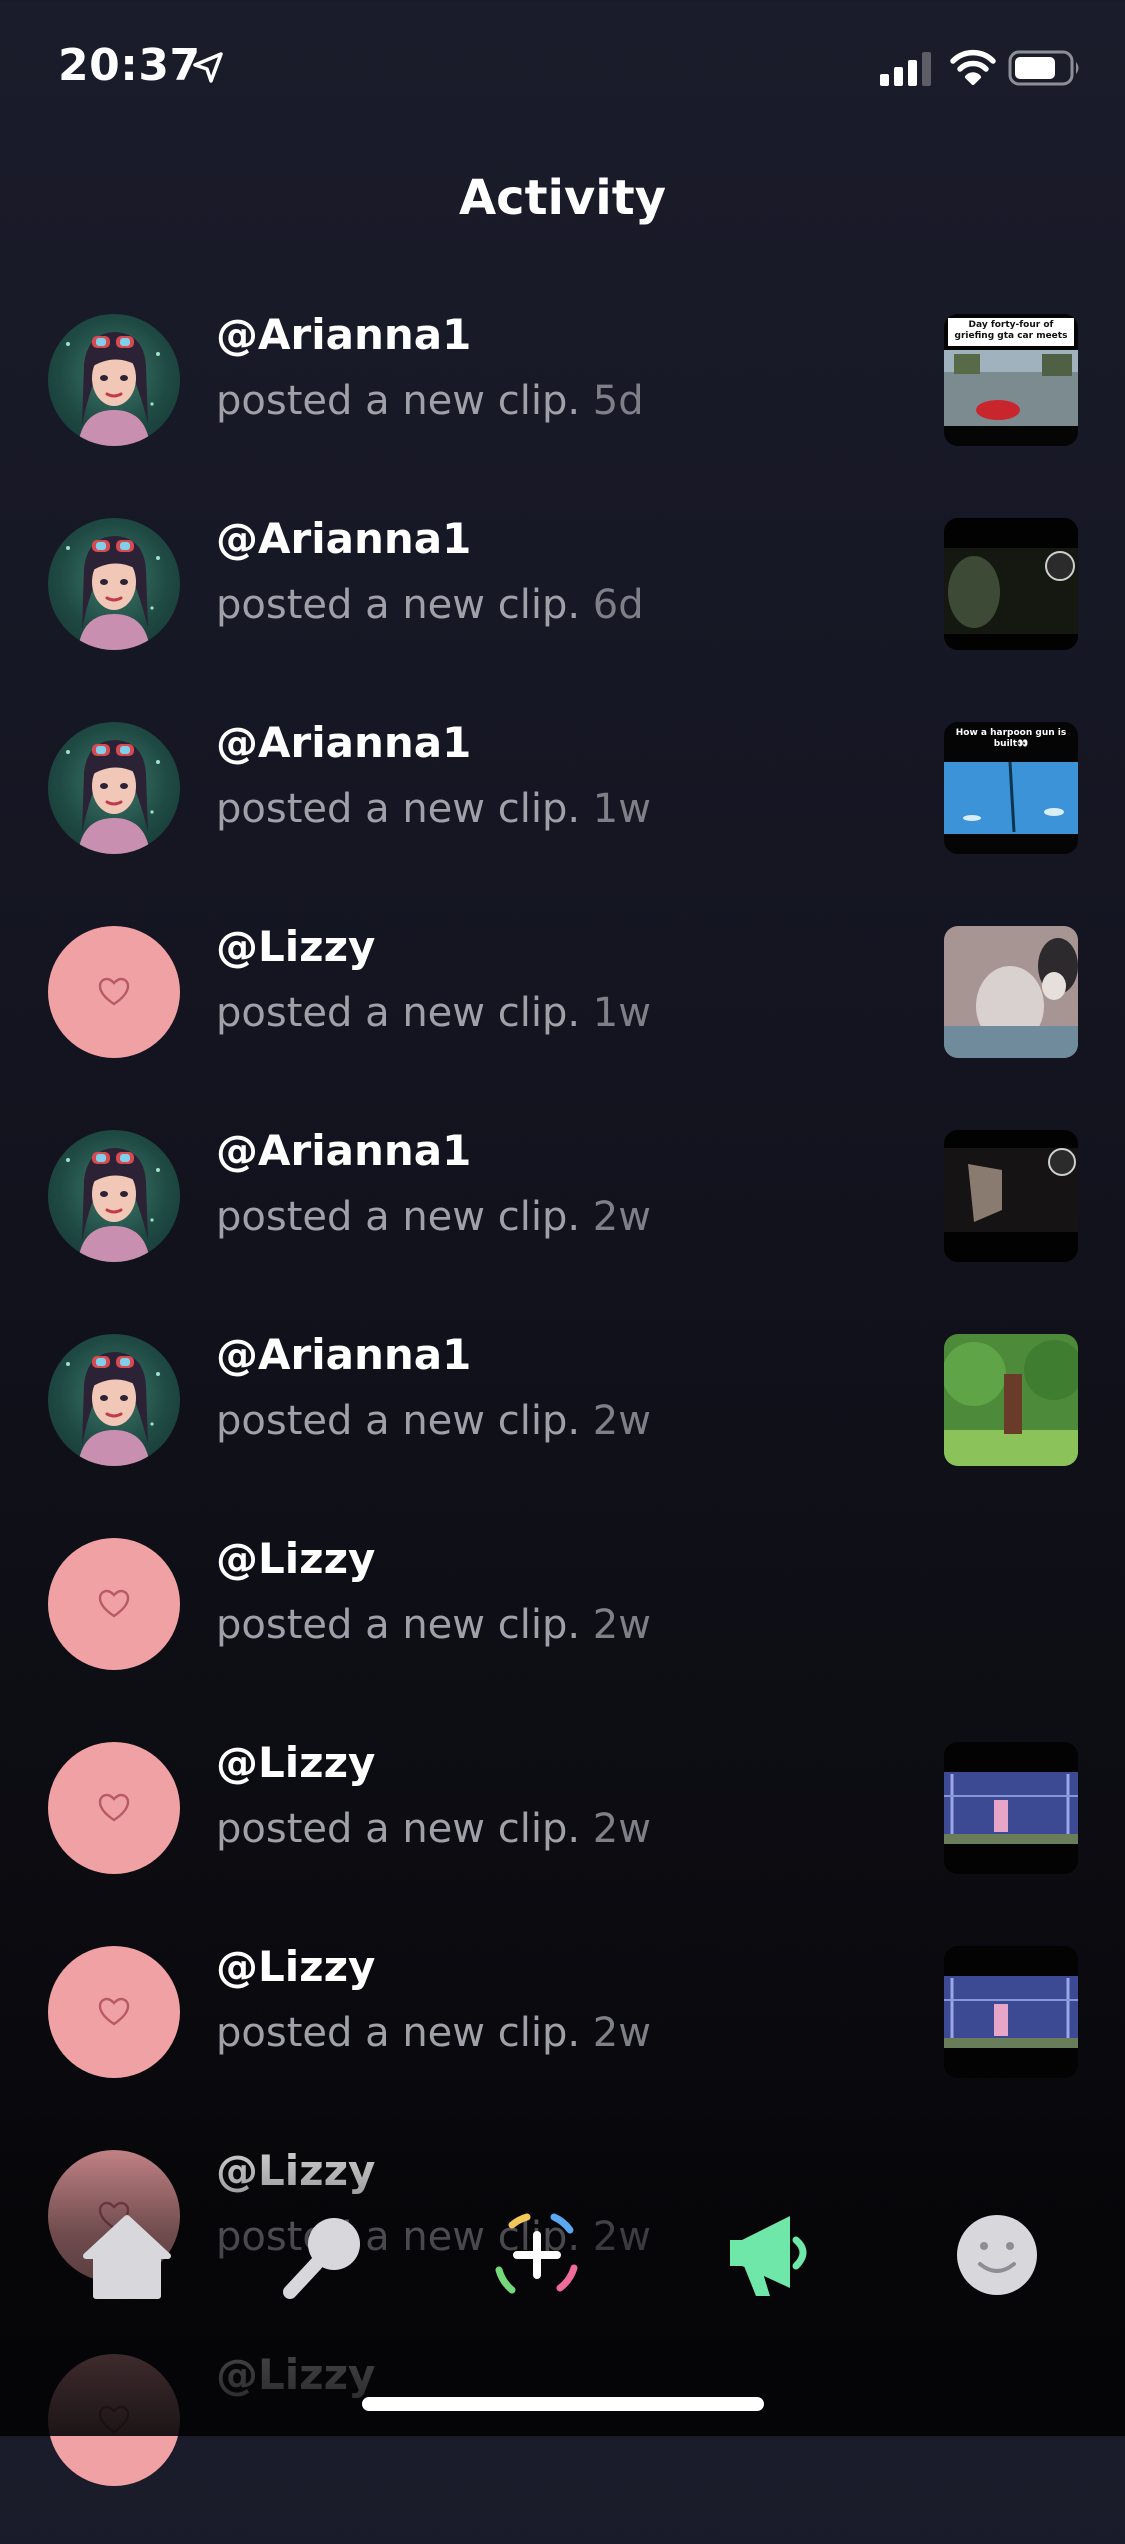 The height and width of the screenshot is (2544, 1125). Describe the element at coordinates (618, 401) in the screenshot. I see `activity-age: 5d` at that location.